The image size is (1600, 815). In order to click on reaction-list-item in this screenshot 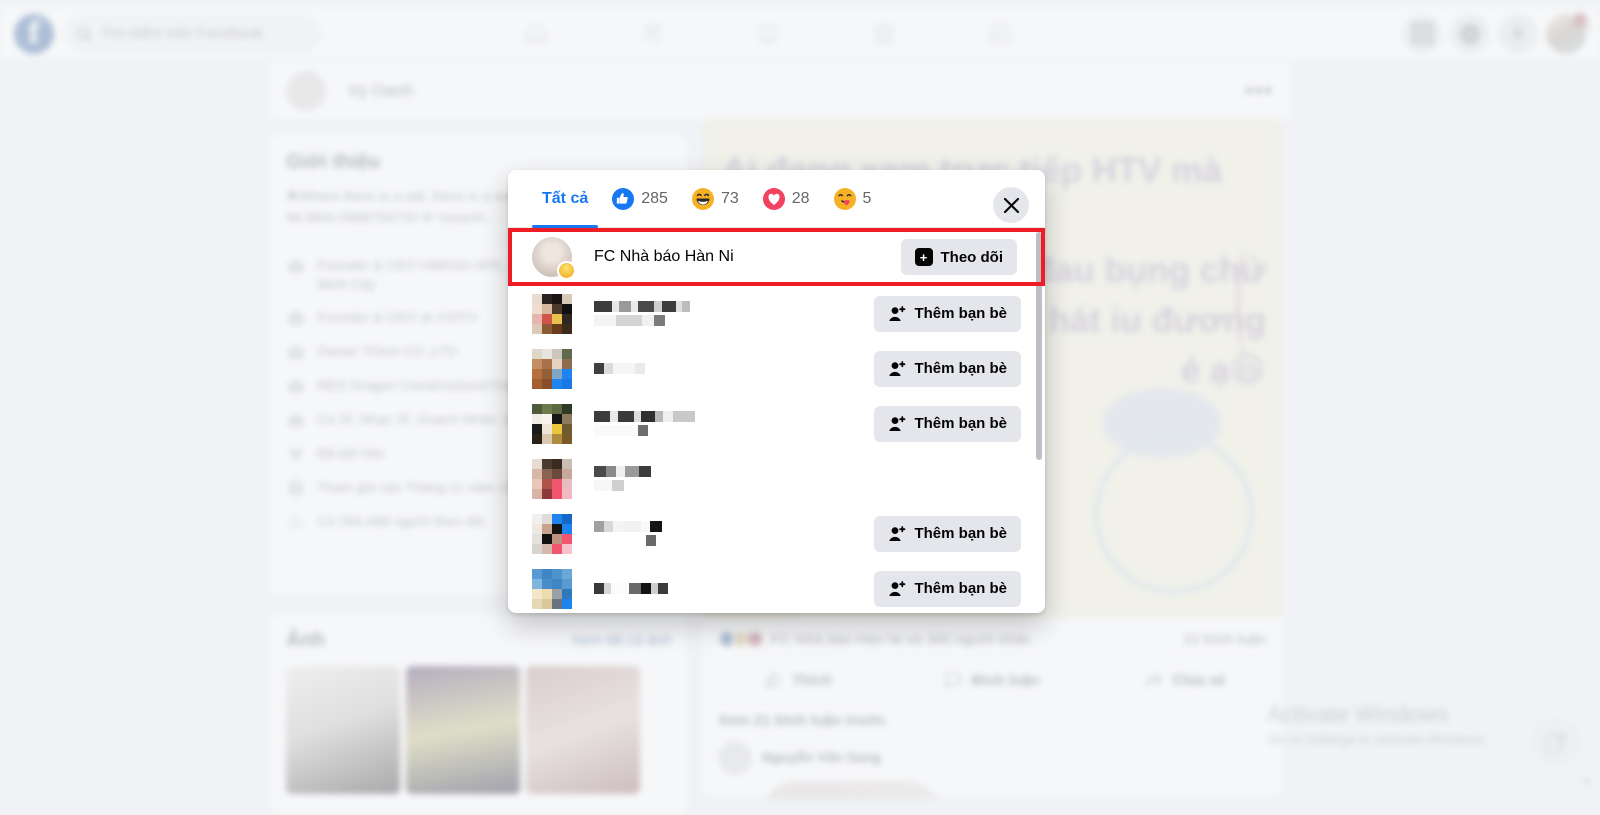, I will do `click(776, 478)`.